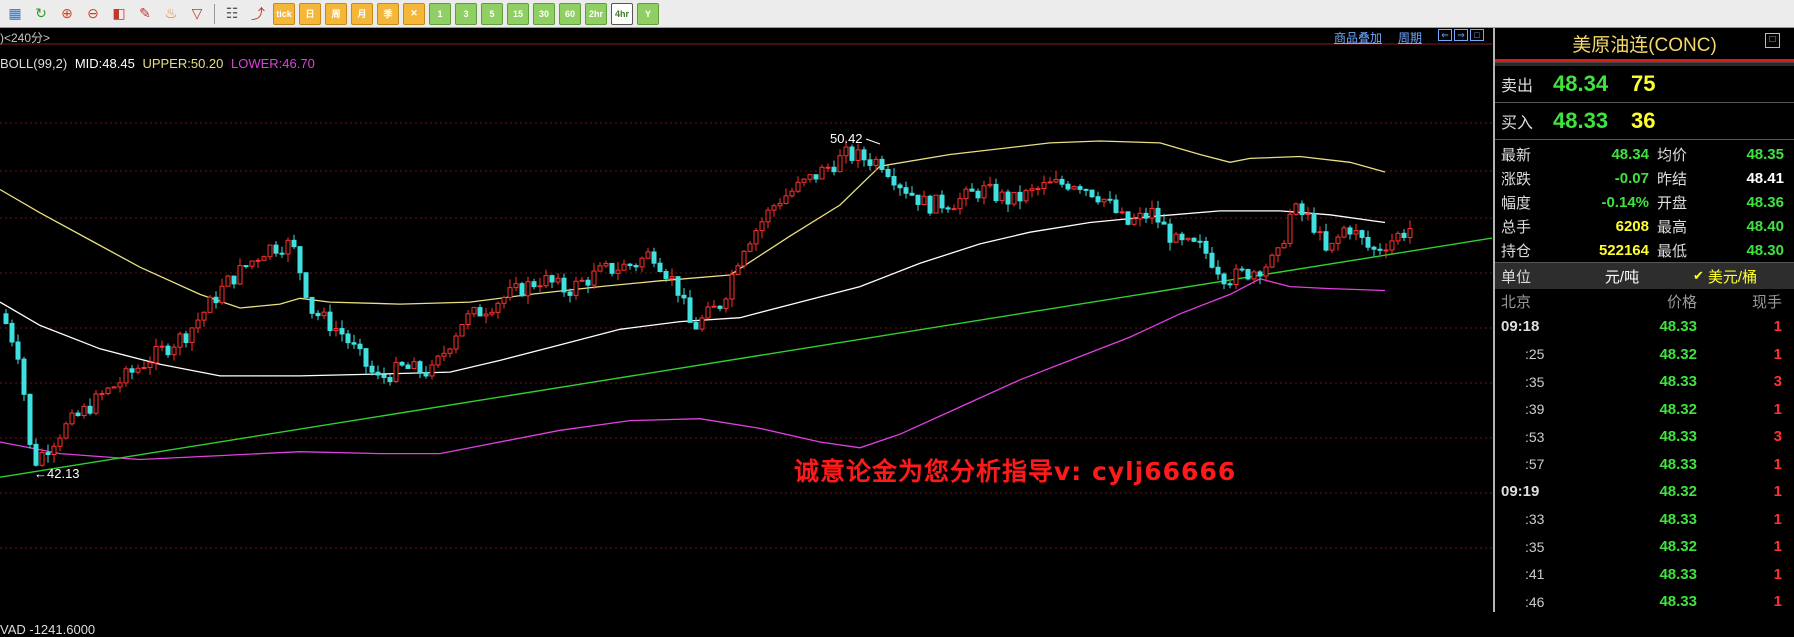 The width and height of the screenshot is (1794, 637). I want to click on zoom-out-icon: ⊖, so click(93, 14).